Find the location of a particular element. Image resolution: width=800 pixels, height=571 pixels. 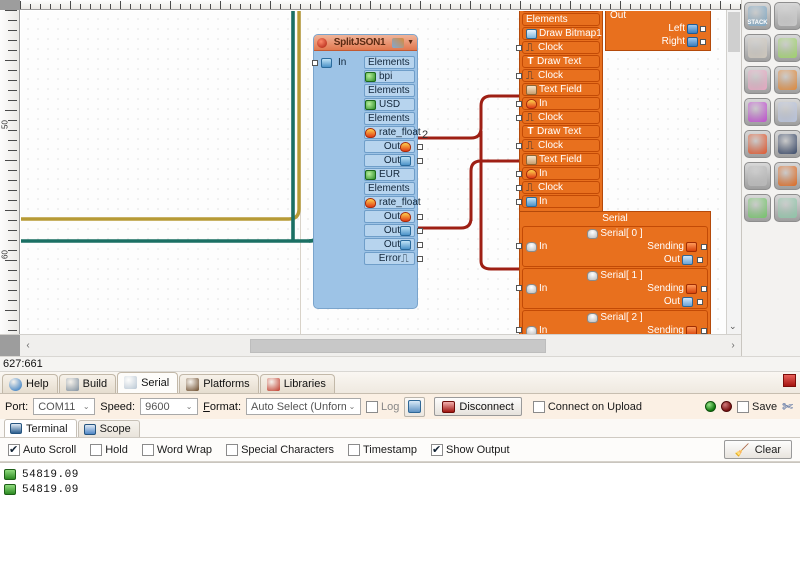

tools-icon: ✄ is located at coordinates (787, 407).